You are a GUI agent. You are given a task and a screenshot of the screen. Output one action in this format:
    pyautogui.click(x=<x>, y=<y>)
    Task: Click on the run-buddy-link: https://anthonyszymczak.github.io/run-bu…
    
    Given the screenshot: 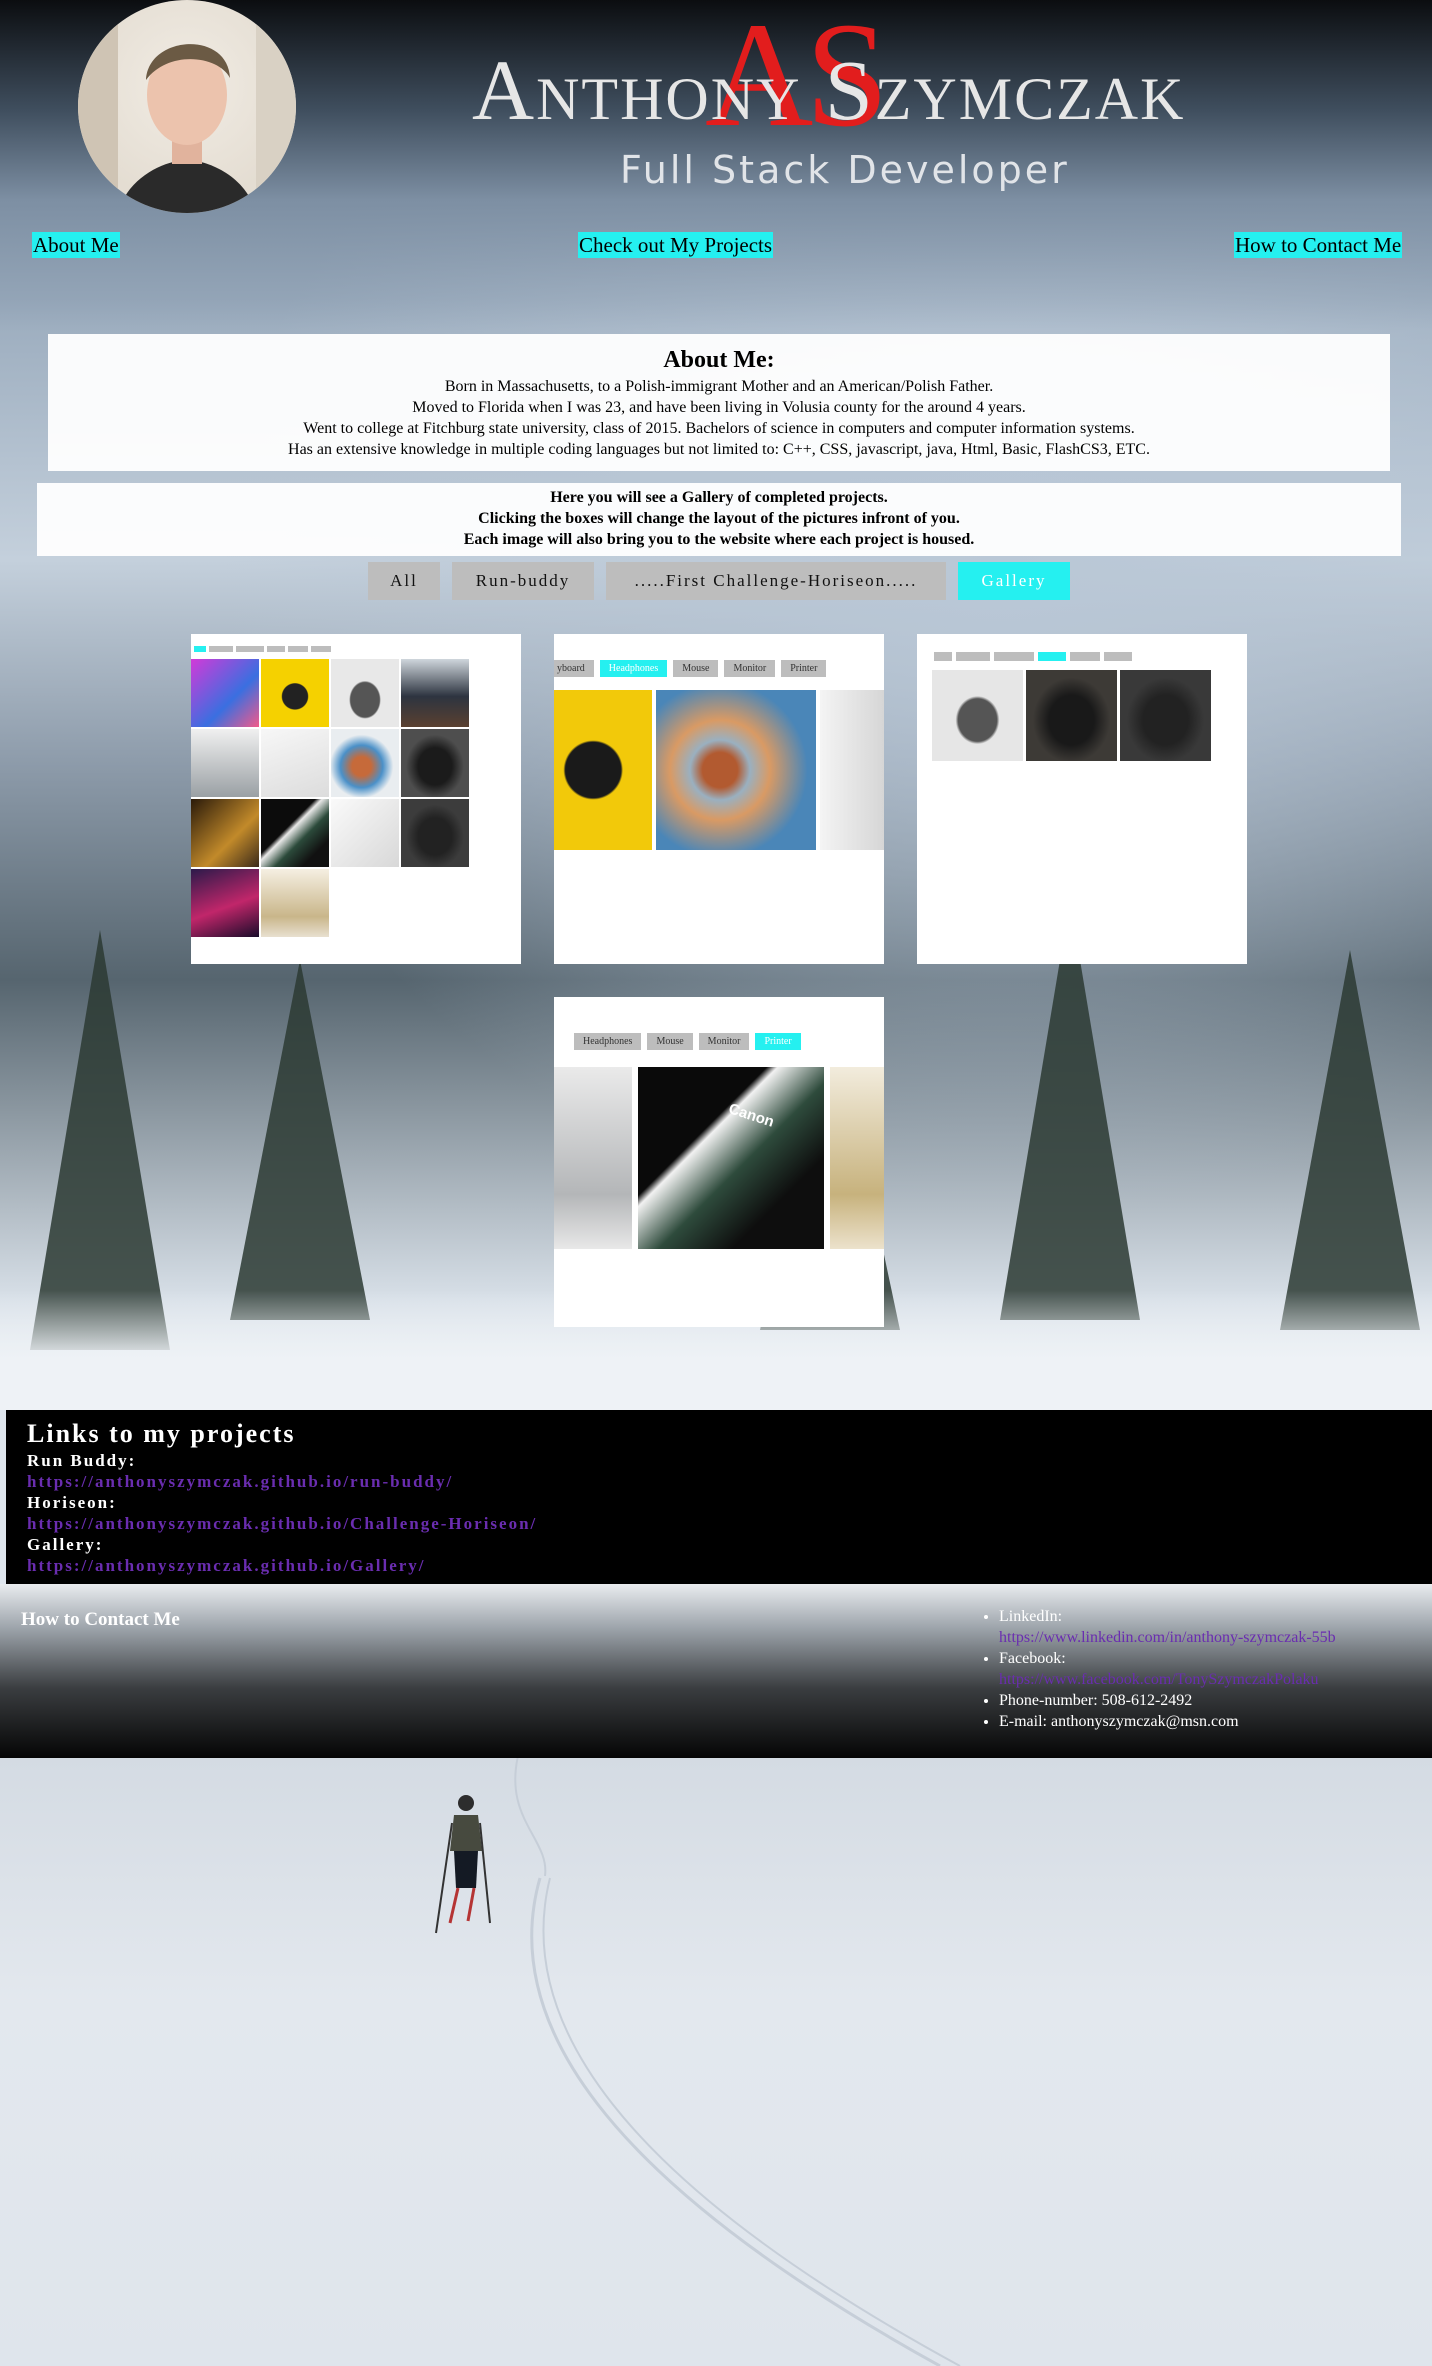 What is the action you would take?
    pyautogui.click(x=240, y=1481)
    